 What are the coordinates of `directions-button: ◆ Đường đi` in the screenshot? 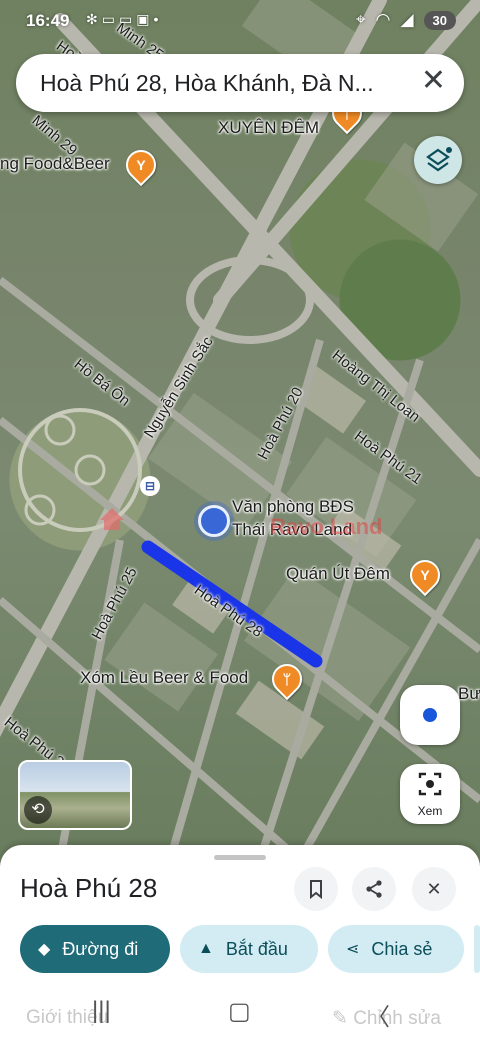 It's located at (95, 949).